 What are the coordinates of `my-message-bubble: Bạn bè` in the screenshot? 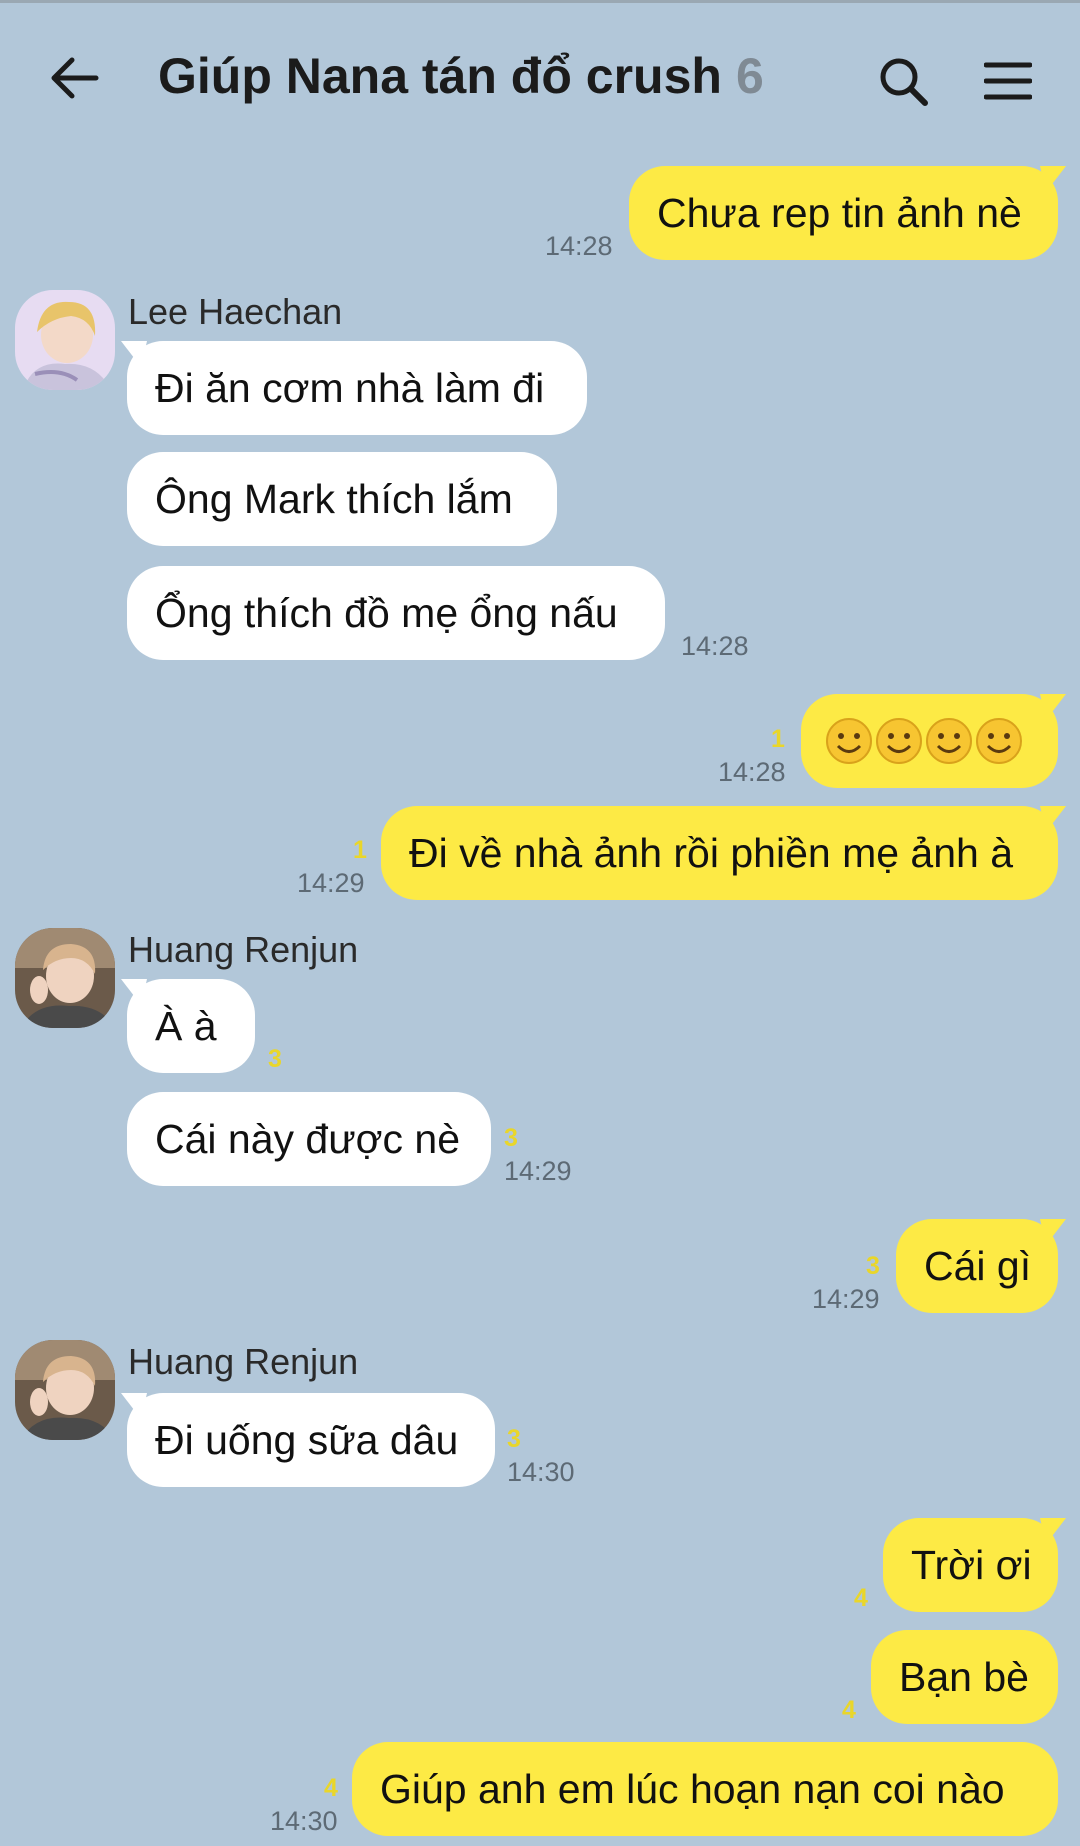 It's located at (964, 1677).